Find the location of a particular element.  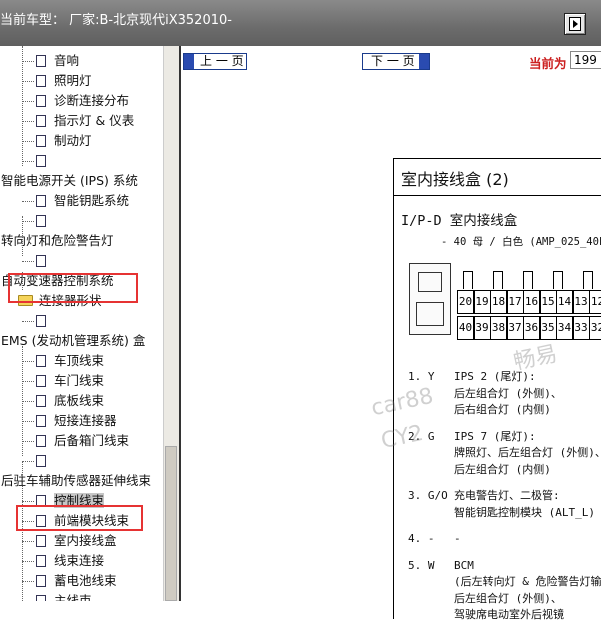

tree-group-21: 后驻车辅助传感器延伸线束 is located at coordinates (76, 481).